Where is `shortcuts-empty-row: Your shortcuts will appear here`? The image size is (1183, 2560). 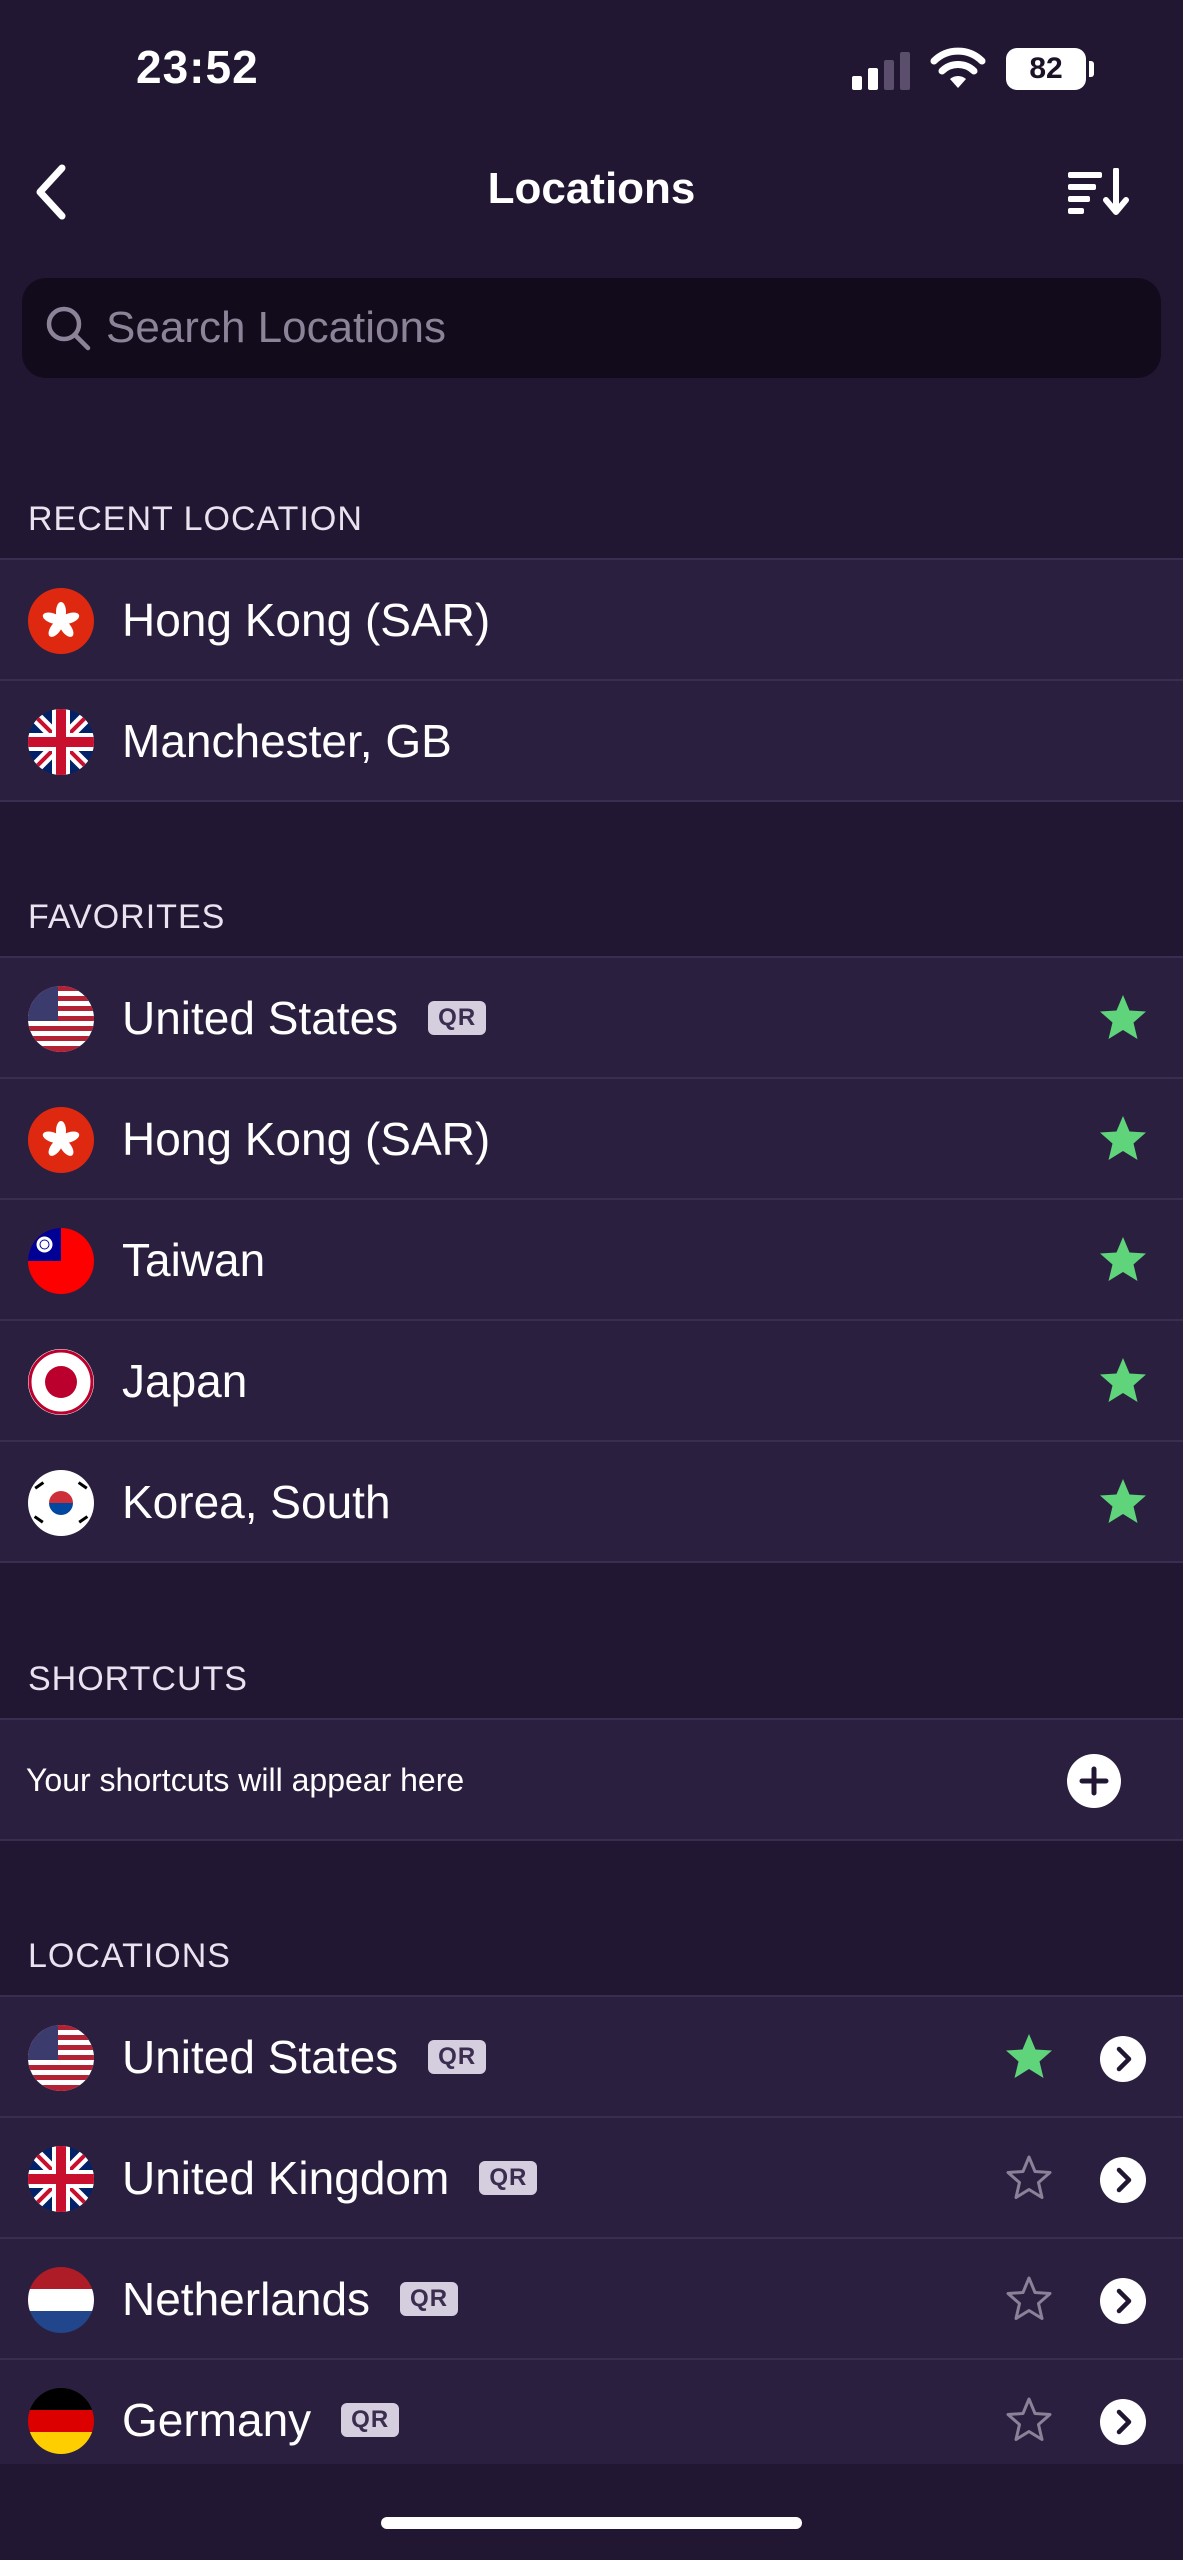
shortcuts-empty-row: Your shortcuts will appear here is located at coordinates (591, 1780).